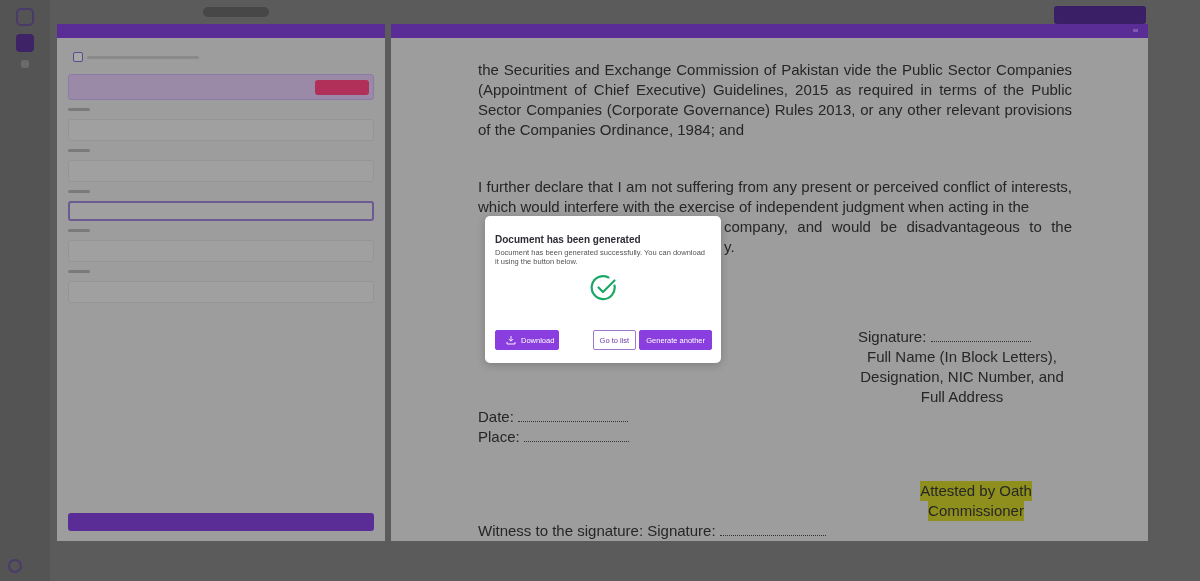 This screenshot has width=1200, height=581. I want to click on dialog-title: Document has been generated, so click(568, 240).